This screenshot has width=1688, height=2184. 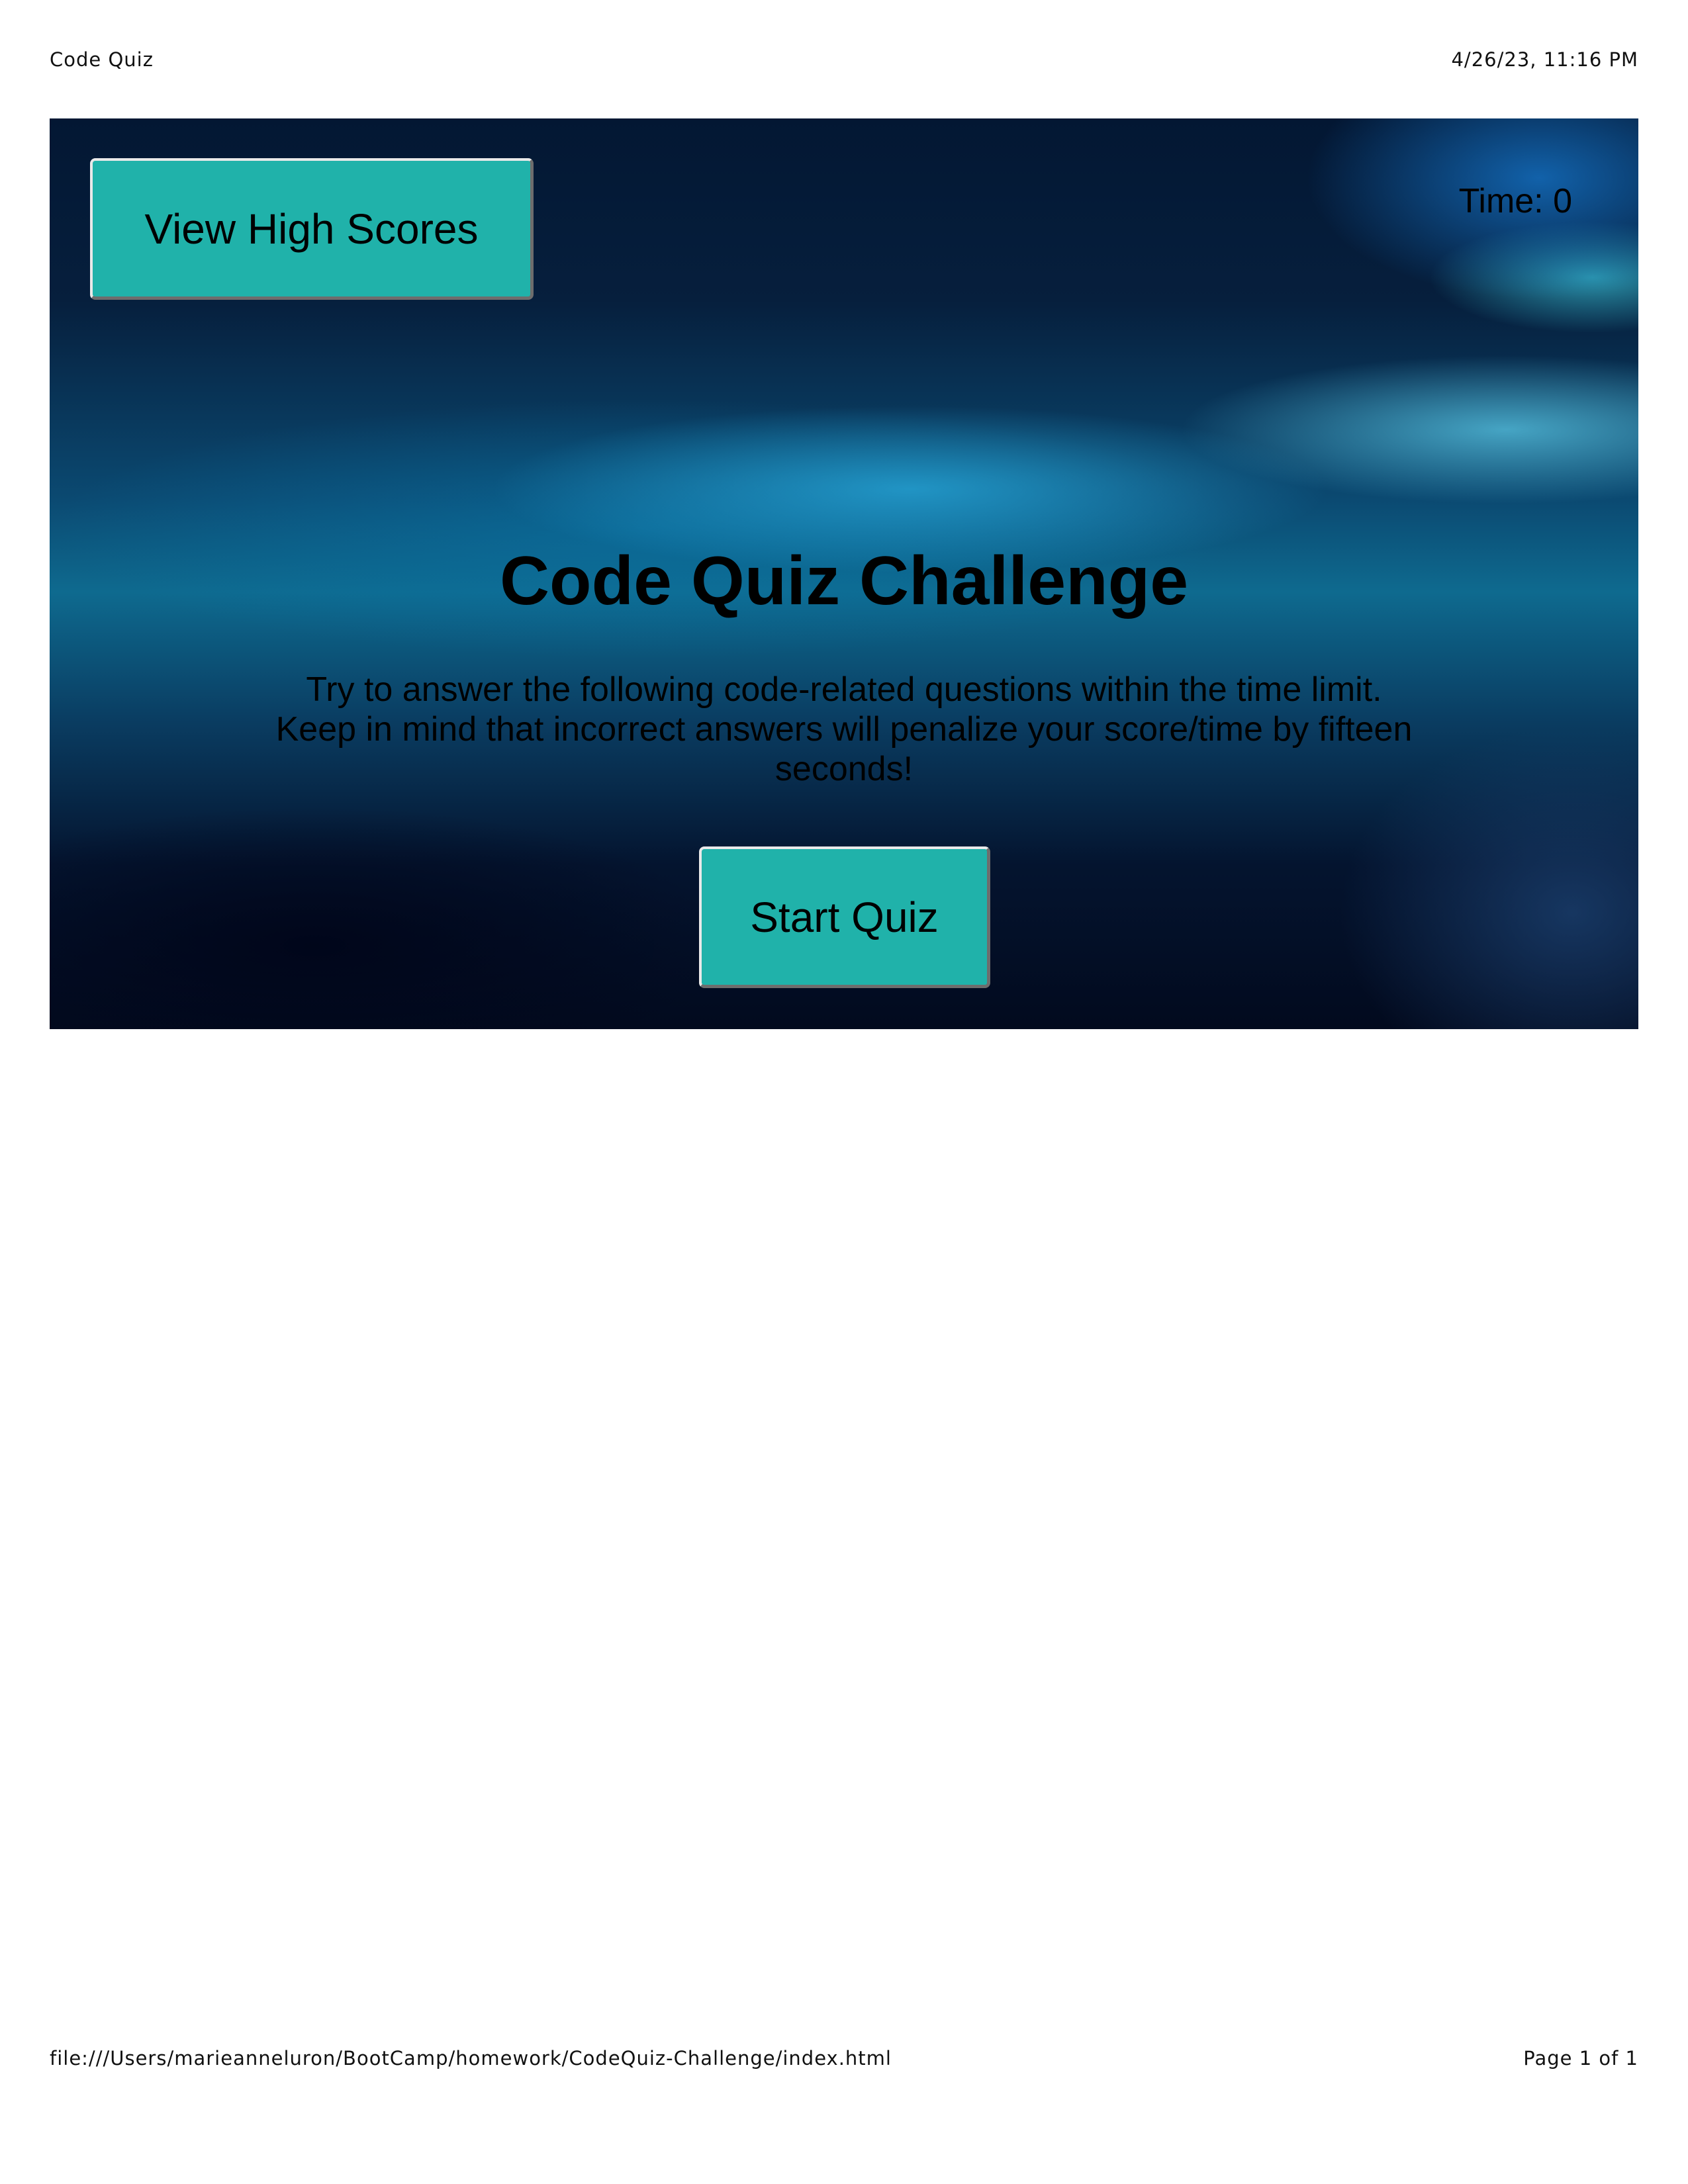 What do you see at coordinates (1515, 201) in the screenshot?
I see `timer-display: Time: 0` at bounding box center [1515, 201].